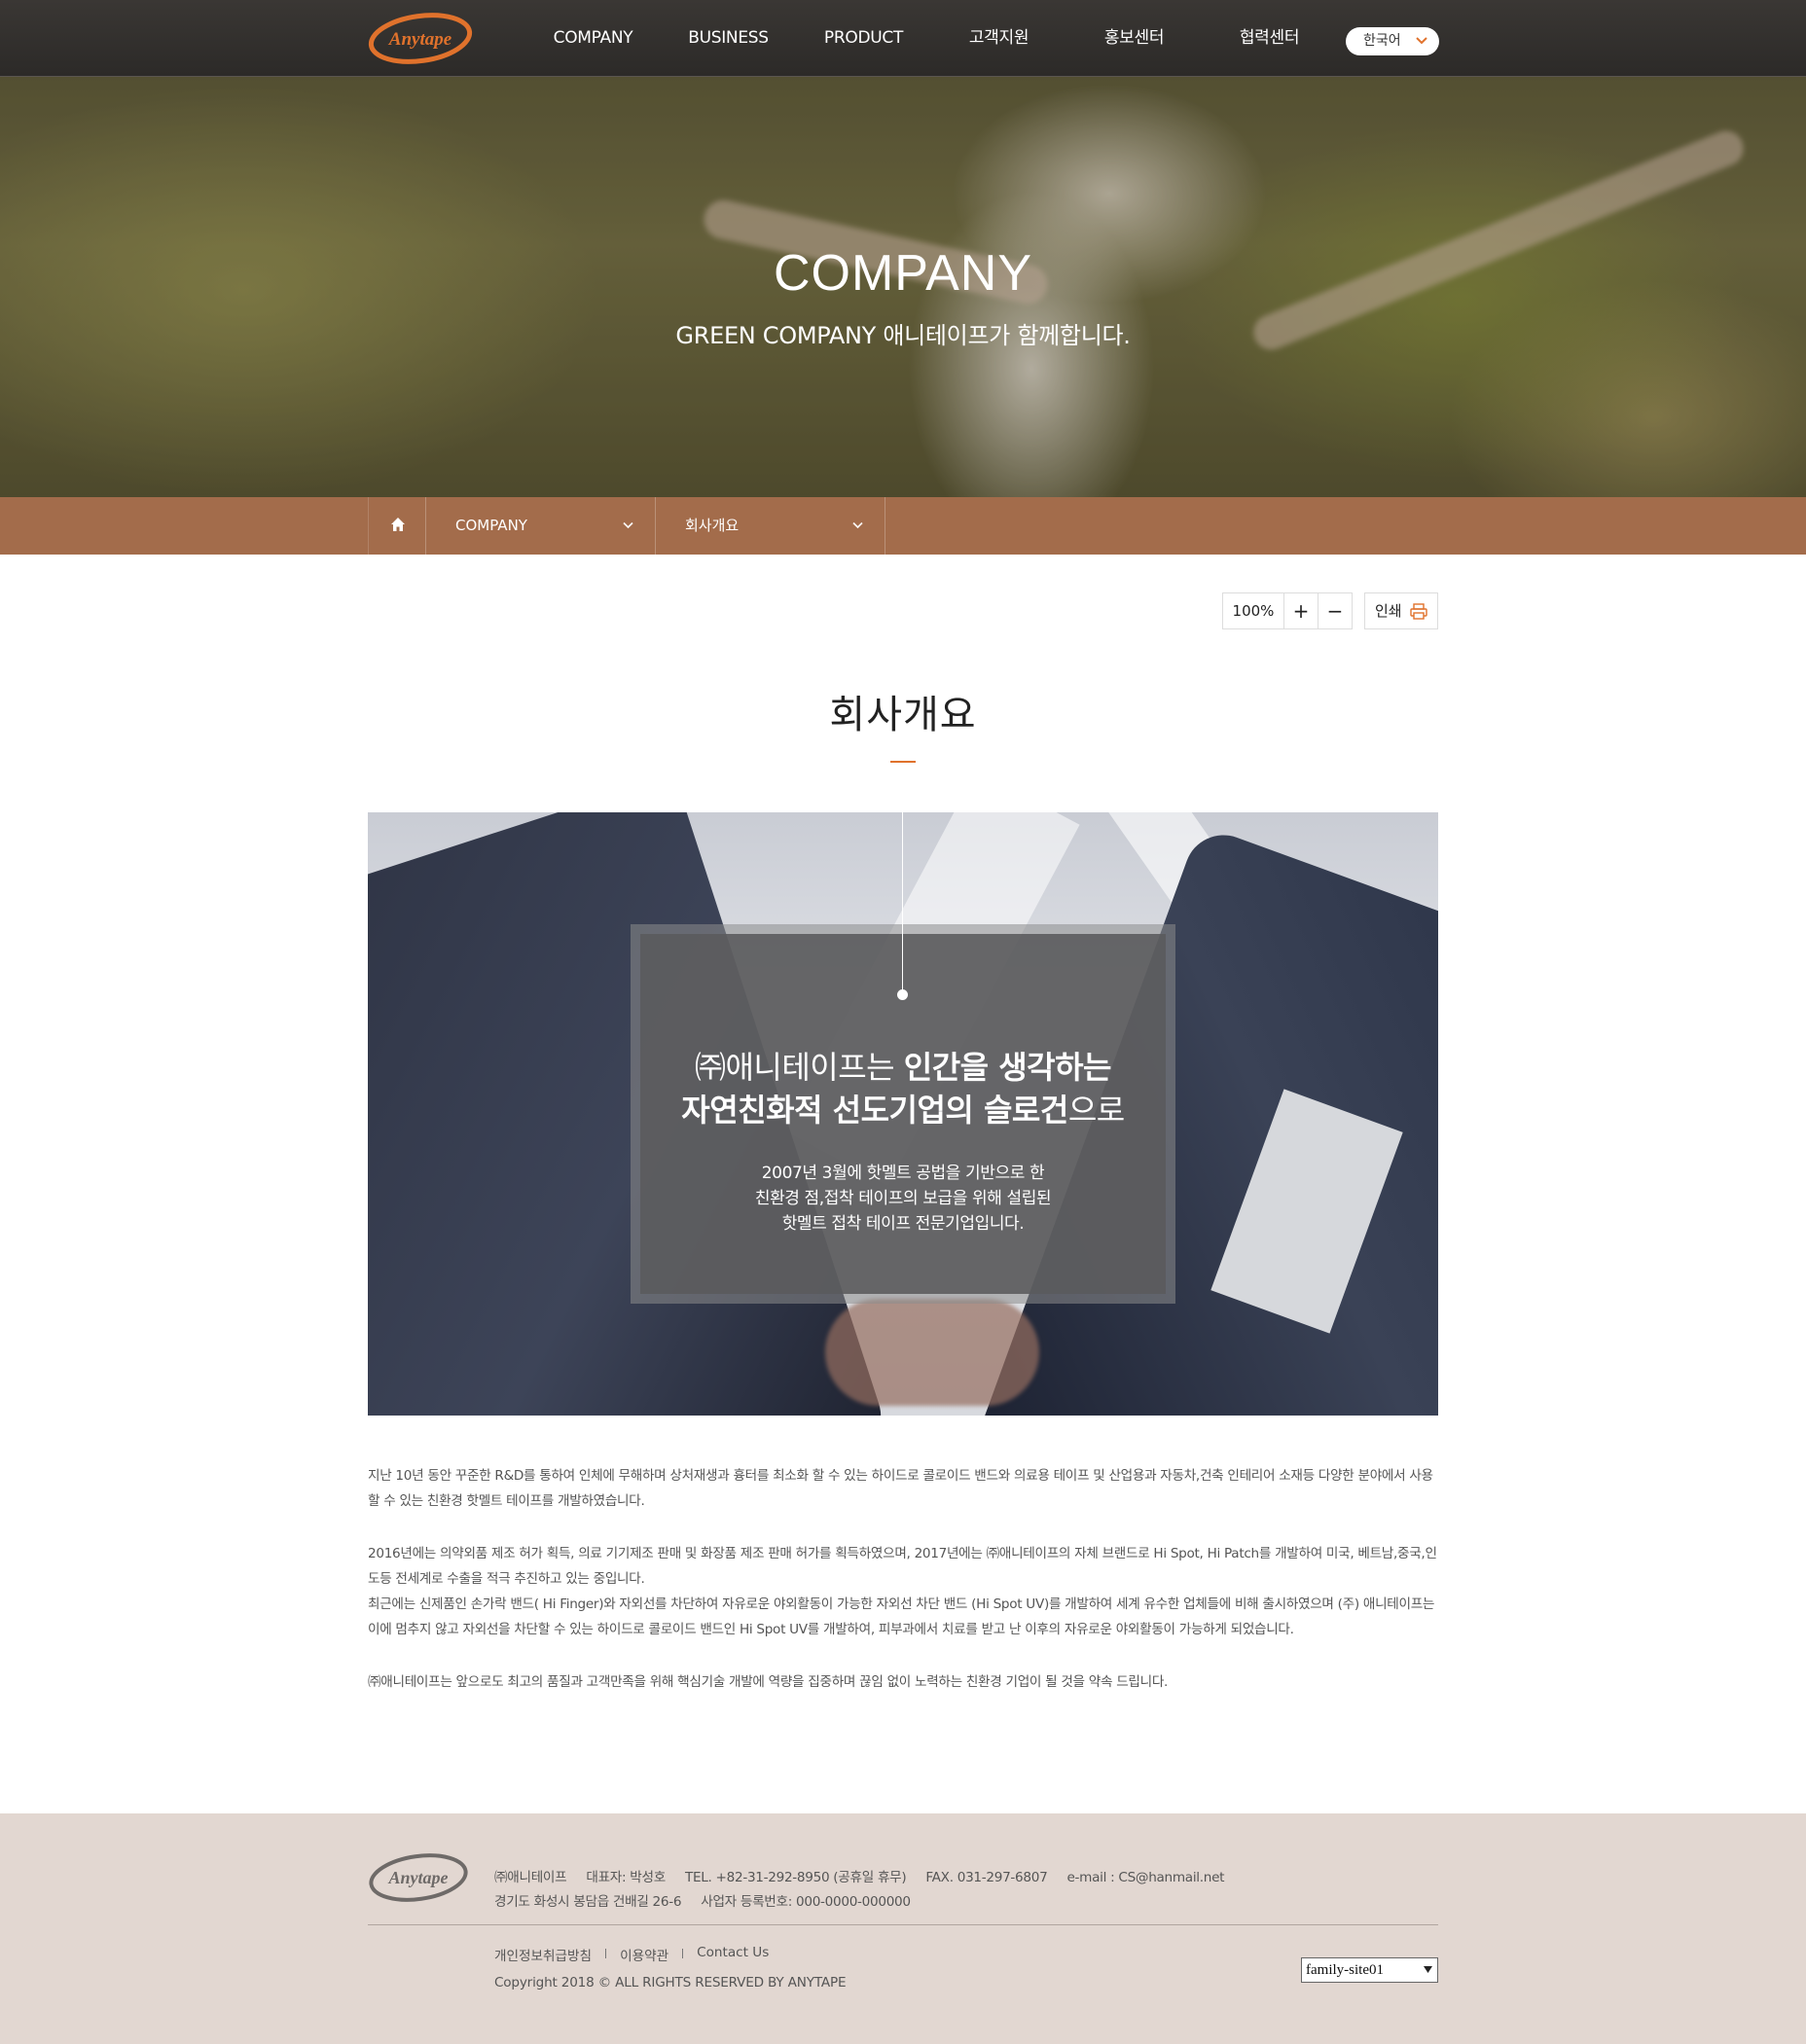  I want to click on footer-company: ㈜애니테이프, so click(530, 1878).